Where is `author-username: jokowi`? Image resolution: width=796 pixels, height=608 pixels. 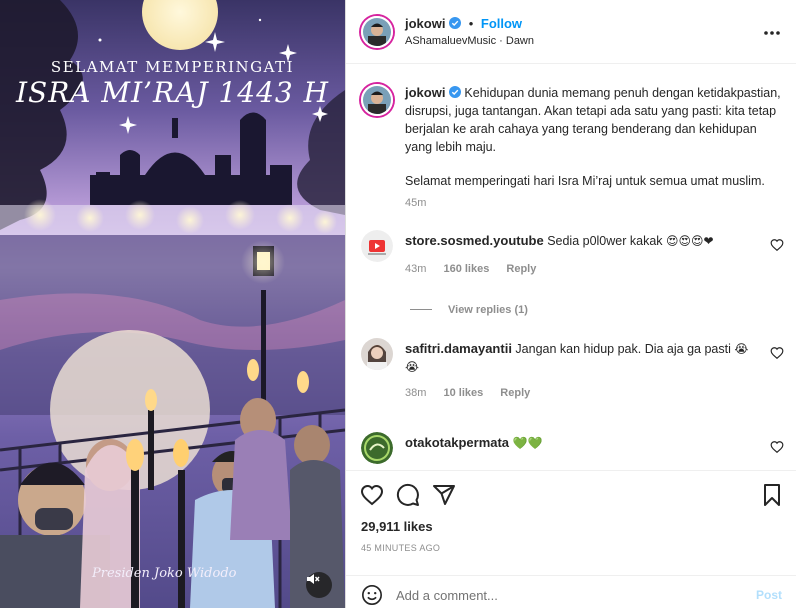 author-username: jokowi is located at coordinates (425, 23).